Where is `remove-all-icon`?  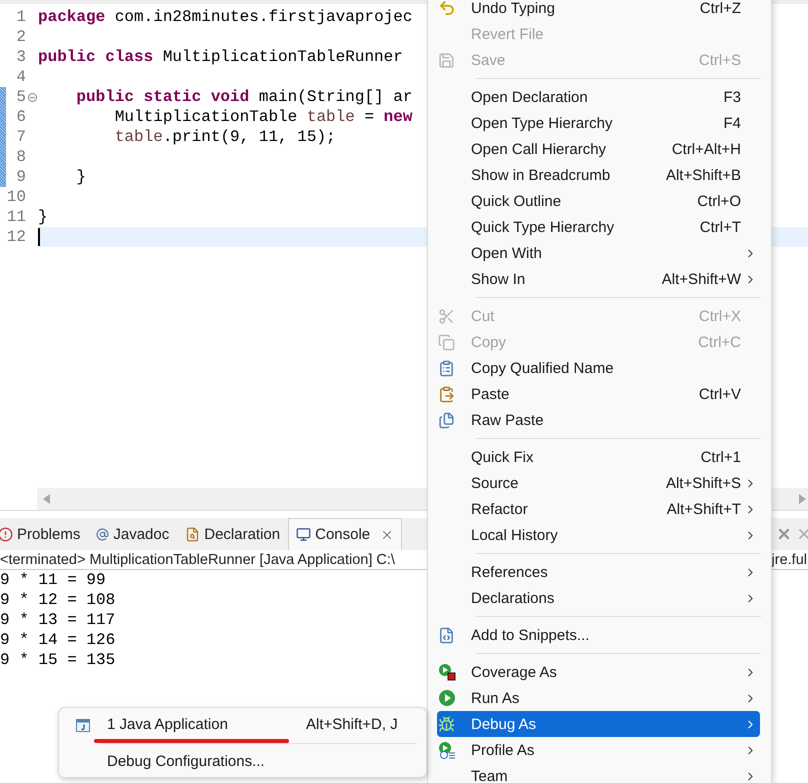
remove-all-icon is located at coordinates (802, 534).